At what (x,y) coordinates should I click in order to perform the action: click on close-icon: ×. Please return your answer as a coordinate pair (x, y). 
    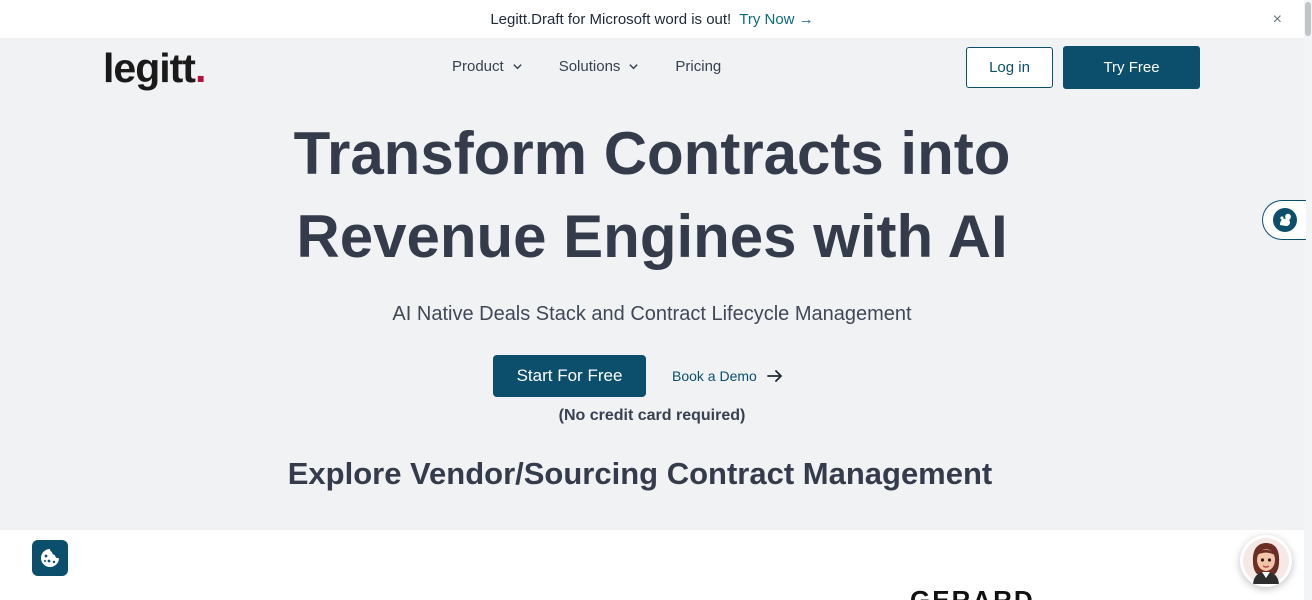
    Looking at the image, I should click on (1277, 20).